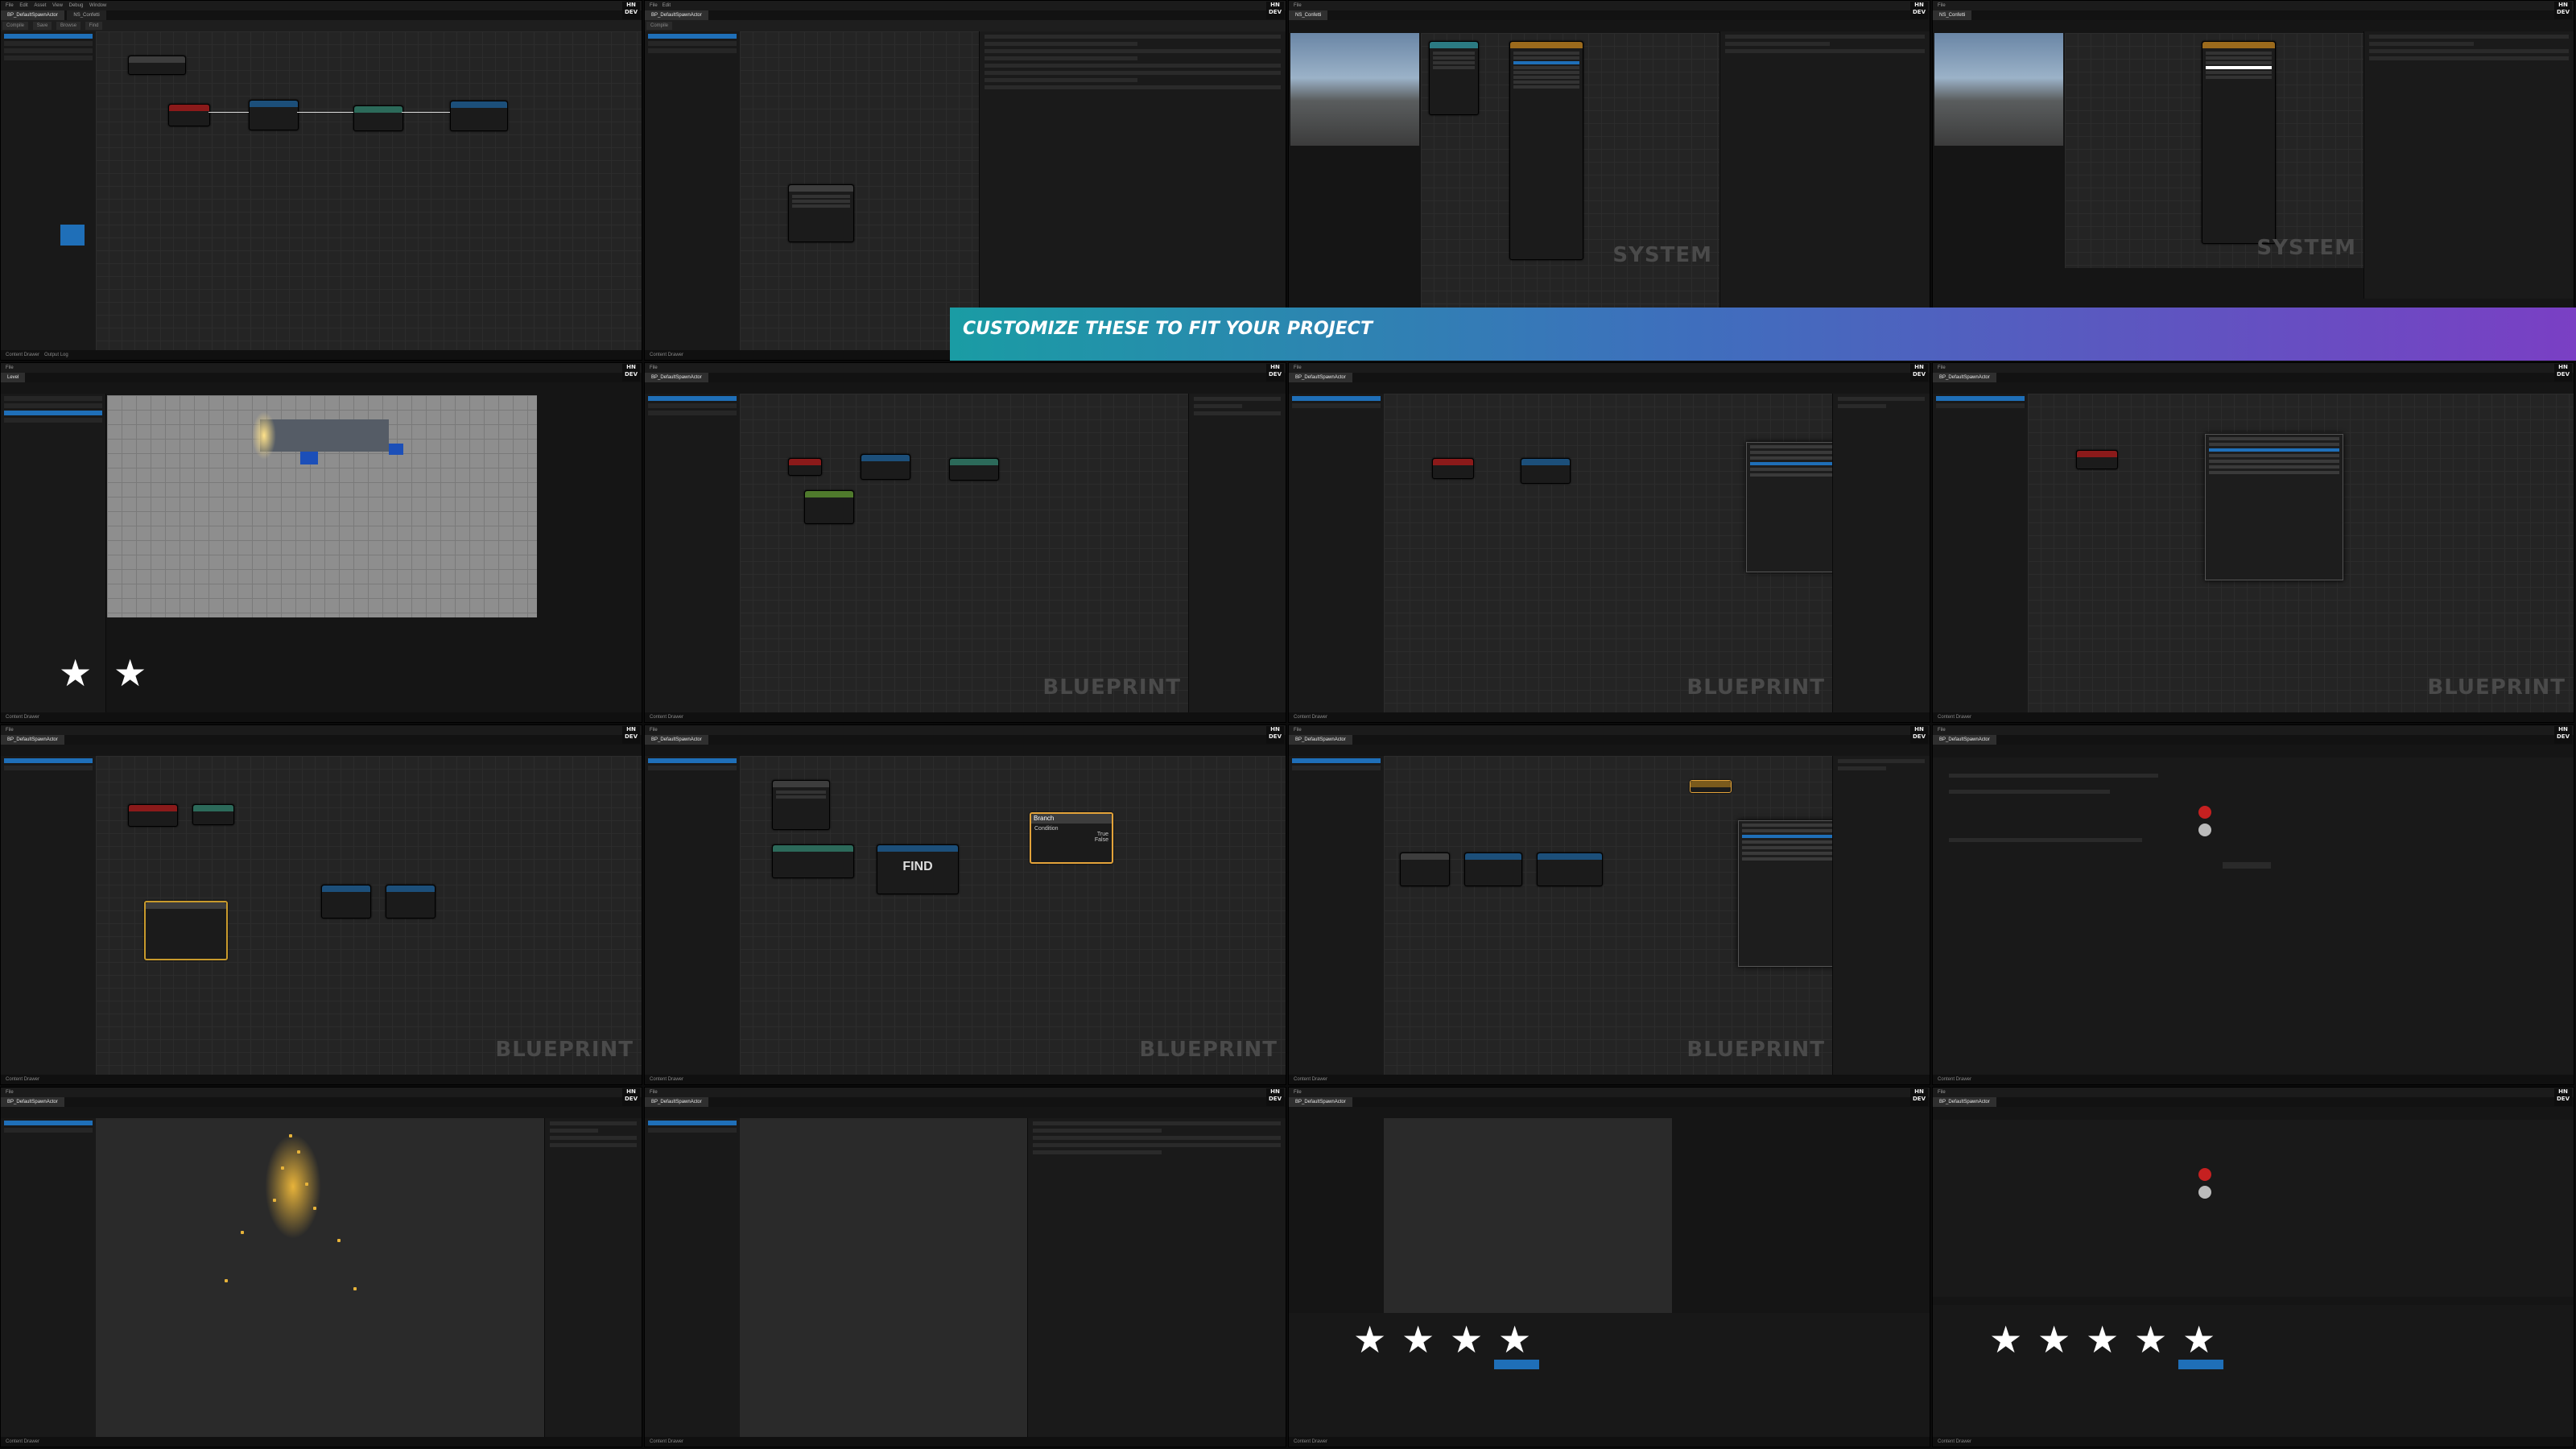 This screenshot has height=1449, width=2576. Describe the element at coordinates (1071, 829) in the screenshot. I see `condition-pin: Condition` at that location.